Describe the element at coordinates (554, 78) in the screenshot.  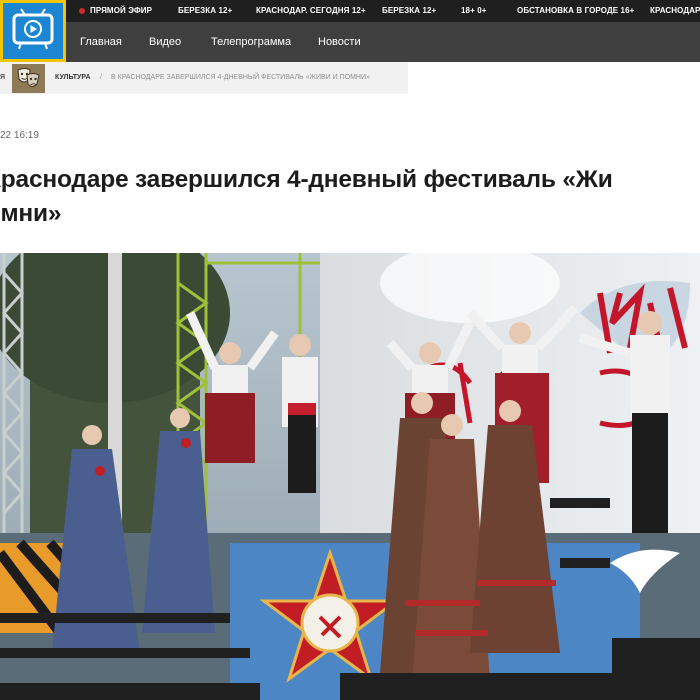
I see `breadcrumb-spacer` at that location.